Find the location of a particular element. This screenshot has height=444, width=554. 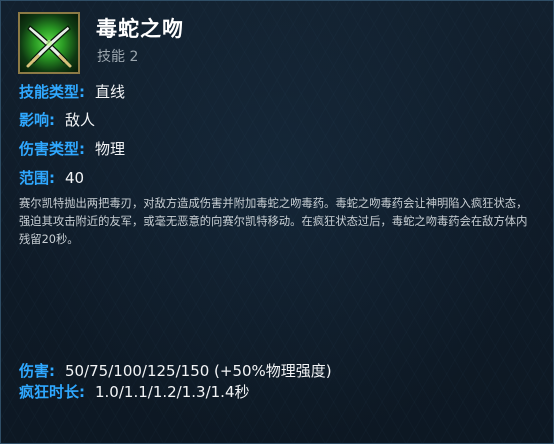

stat-label: 技能类型: is located at coordinates (52, 92).